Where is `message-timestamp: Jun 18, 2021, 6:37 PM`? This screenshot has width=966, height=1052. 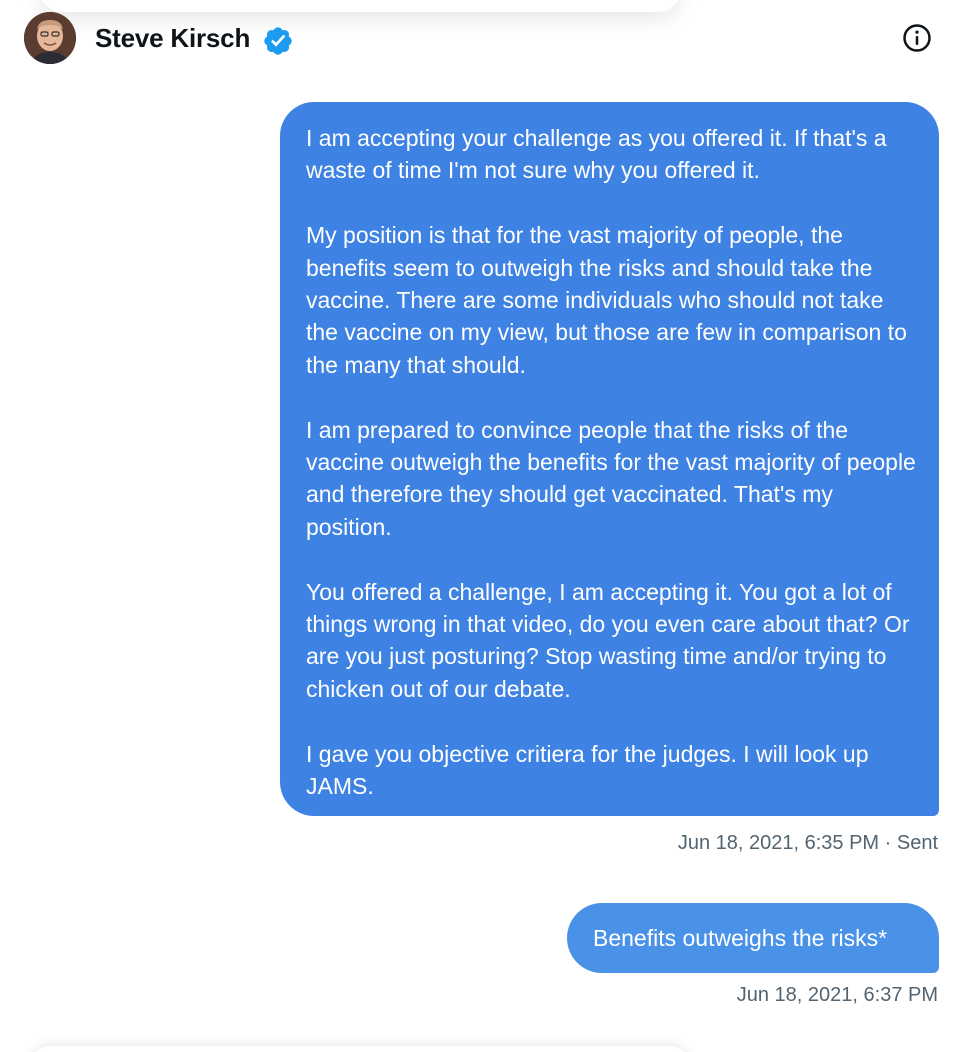 message-timestamp: Jun 18, 2021, 6:37 PM is located at coordinates (837, 995).